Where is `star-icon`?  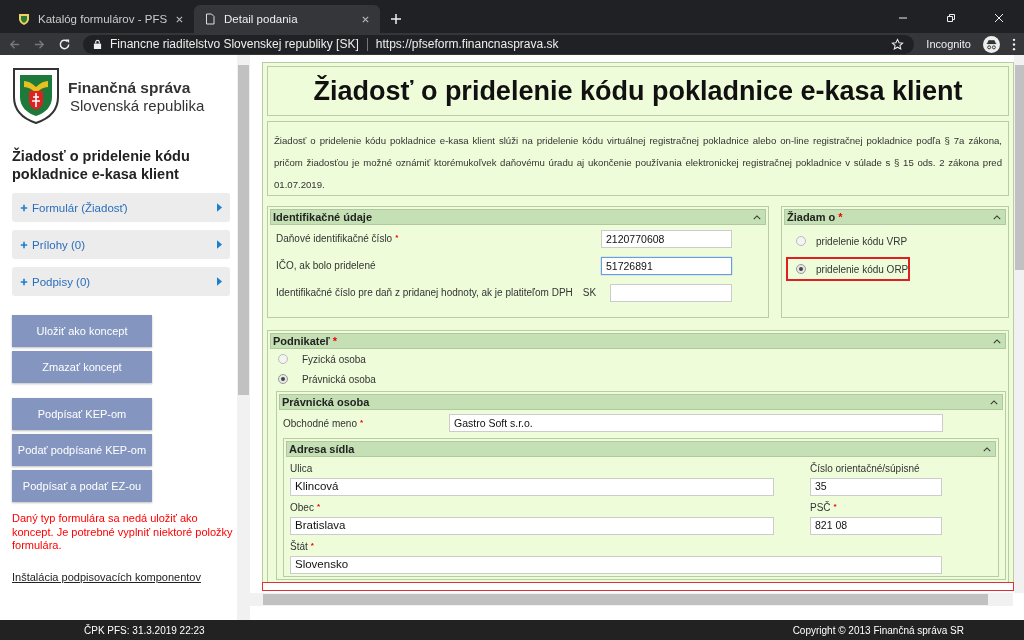
star-icon is located at coordinates (898, 44).